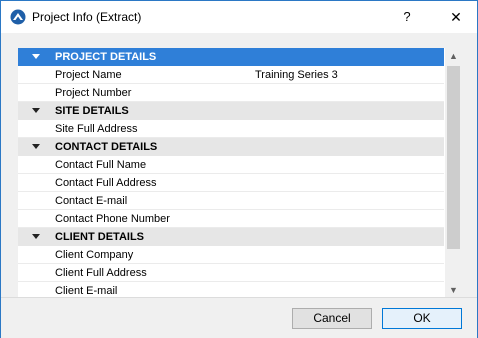 The width and height of the screenshot is (478, 338). I want to click on field-row: Client Full Address, so click(231, 273).